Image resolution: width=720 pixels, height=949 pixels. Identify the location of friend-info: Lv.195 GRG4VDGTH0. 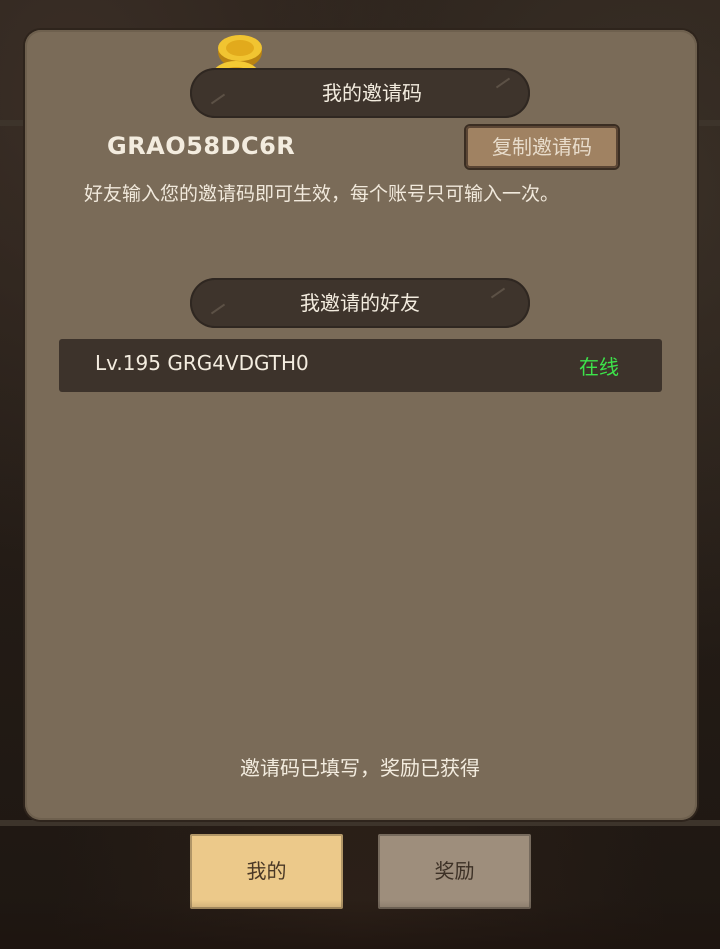
(202, 363).